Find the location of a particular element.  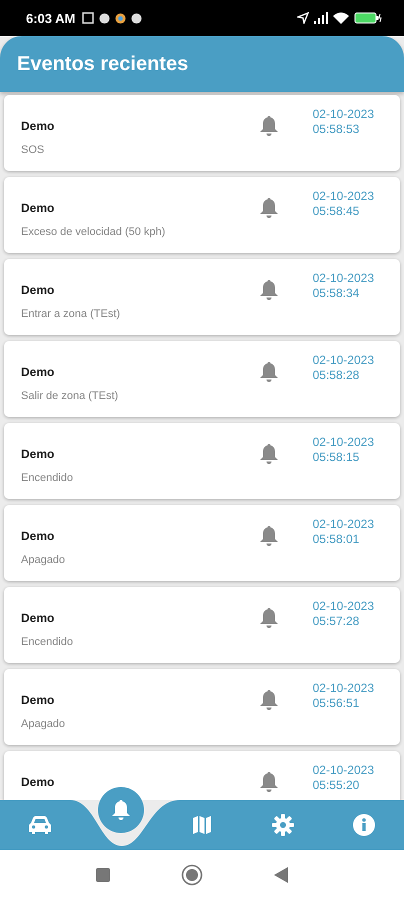

event-time: 05:58:34 is located at coordinates (336, 293).